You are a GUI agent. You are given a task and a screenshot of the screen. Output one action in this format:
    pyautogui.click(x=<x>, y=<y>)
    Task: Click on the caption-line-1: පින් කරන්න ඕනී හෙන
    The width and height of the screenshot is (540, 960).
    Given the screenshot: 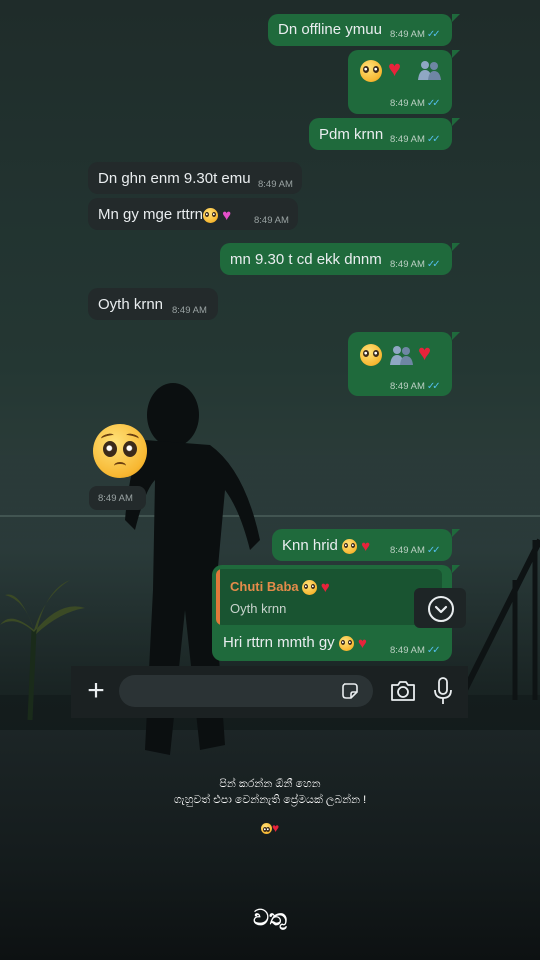 What is the action you would take?
    pyautogui.click(x=270, y=784)
    